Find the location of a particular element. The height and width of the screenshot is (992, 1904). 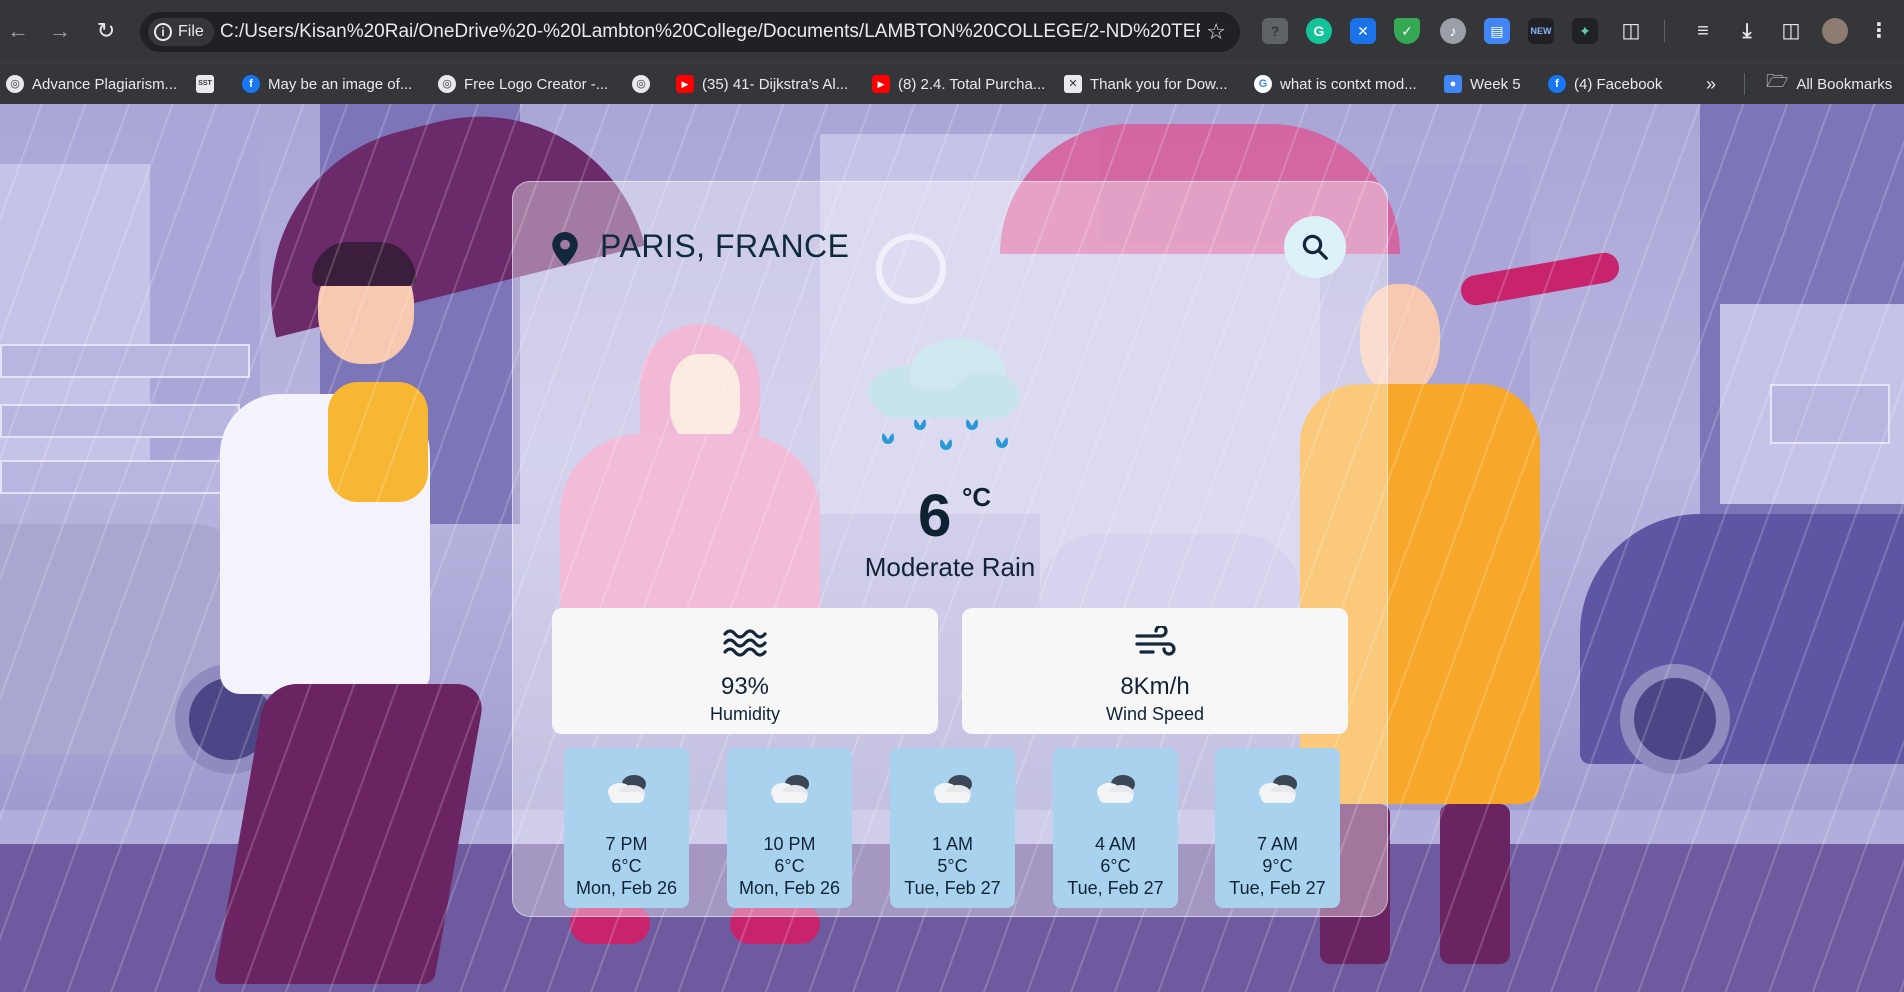

bookmark-star-icon: ☆ is located at coordinates (1216, 32).